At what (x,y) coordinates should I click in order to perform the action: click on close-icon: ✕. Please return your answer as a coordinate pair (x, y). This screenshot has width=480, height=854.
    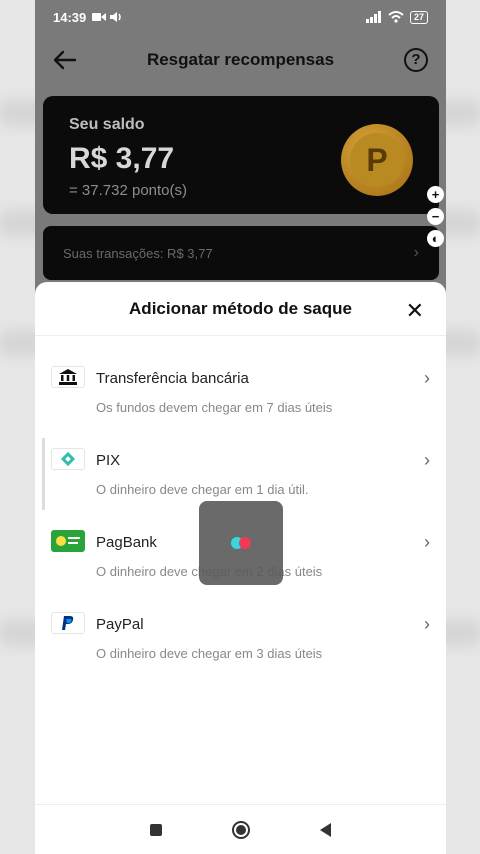
    Looking at the image, I should click on (415, 311).